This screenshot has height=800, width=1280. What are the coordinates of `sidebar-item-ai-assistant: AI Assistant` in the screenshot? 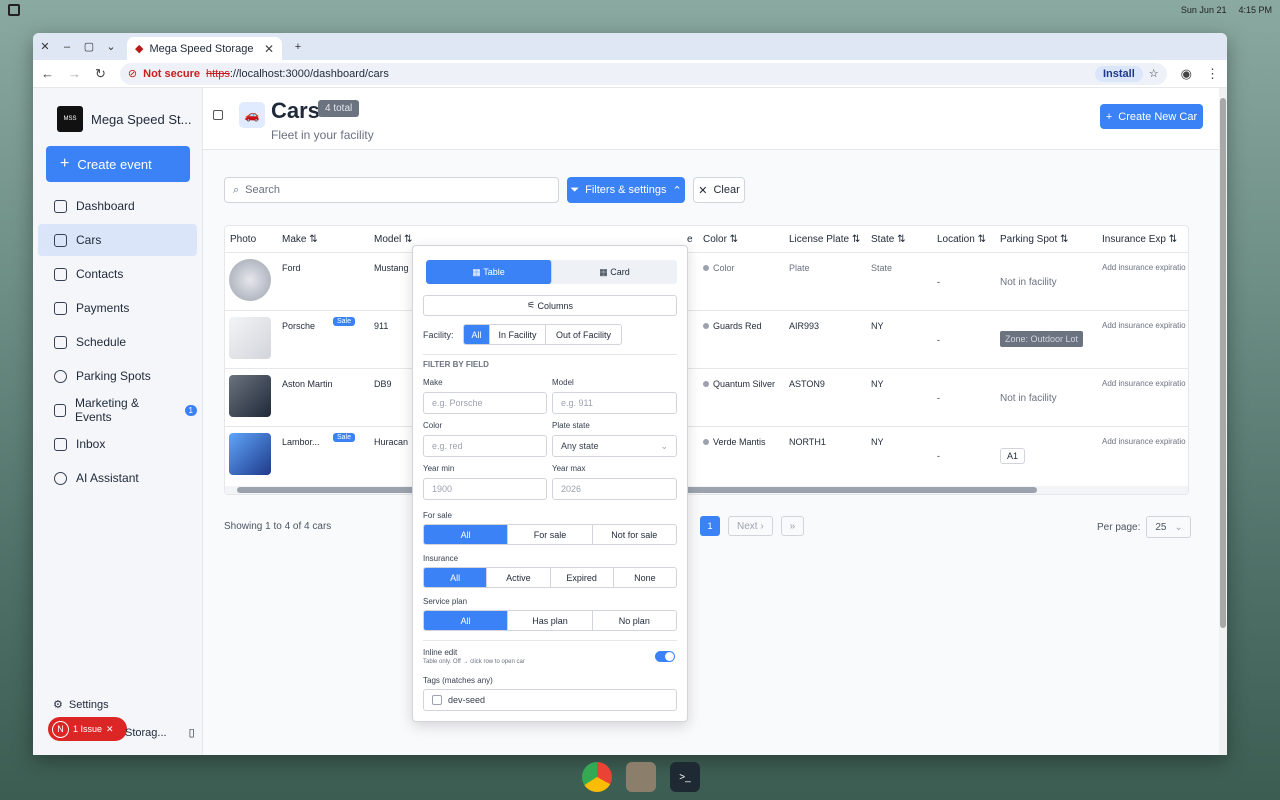 It's located at (117, 478).